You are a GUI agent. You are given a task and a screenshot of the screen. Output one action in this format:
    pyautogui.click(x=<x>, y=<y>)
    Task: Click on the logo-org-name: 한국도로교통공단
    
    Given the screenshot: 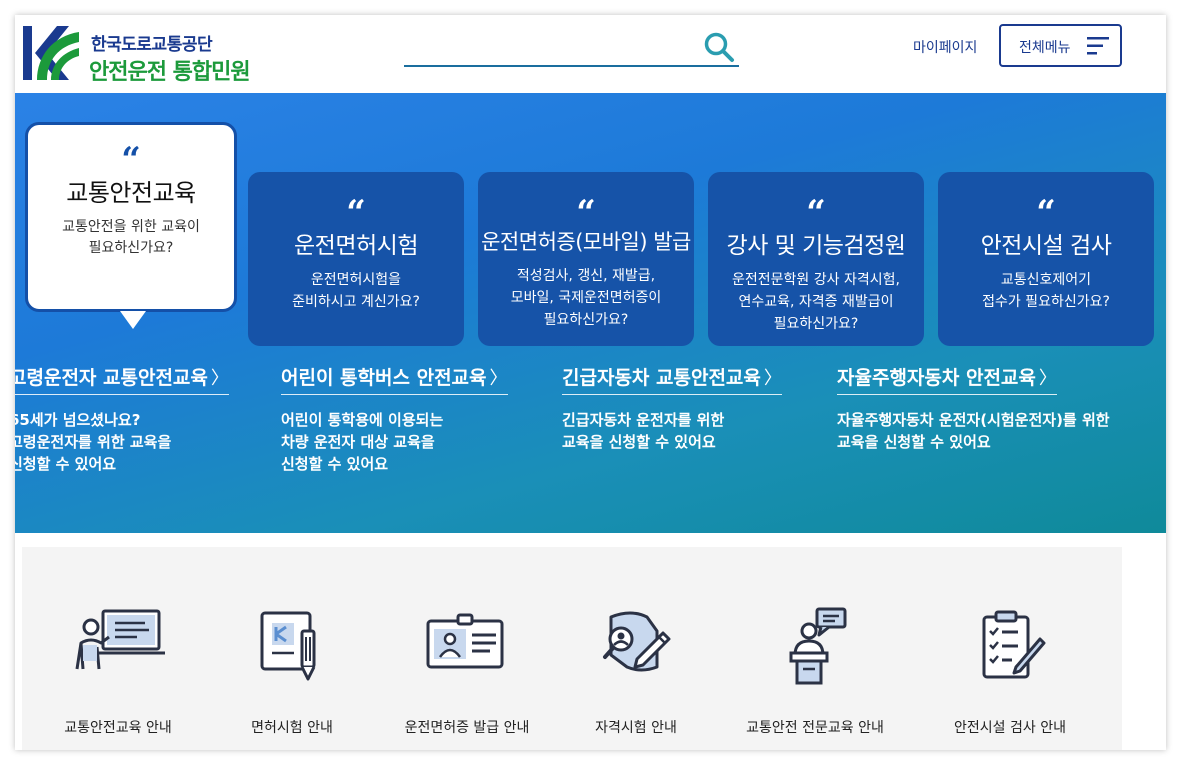 What is the action you would take?
    pyautogui.click(x=152, y=45)
    